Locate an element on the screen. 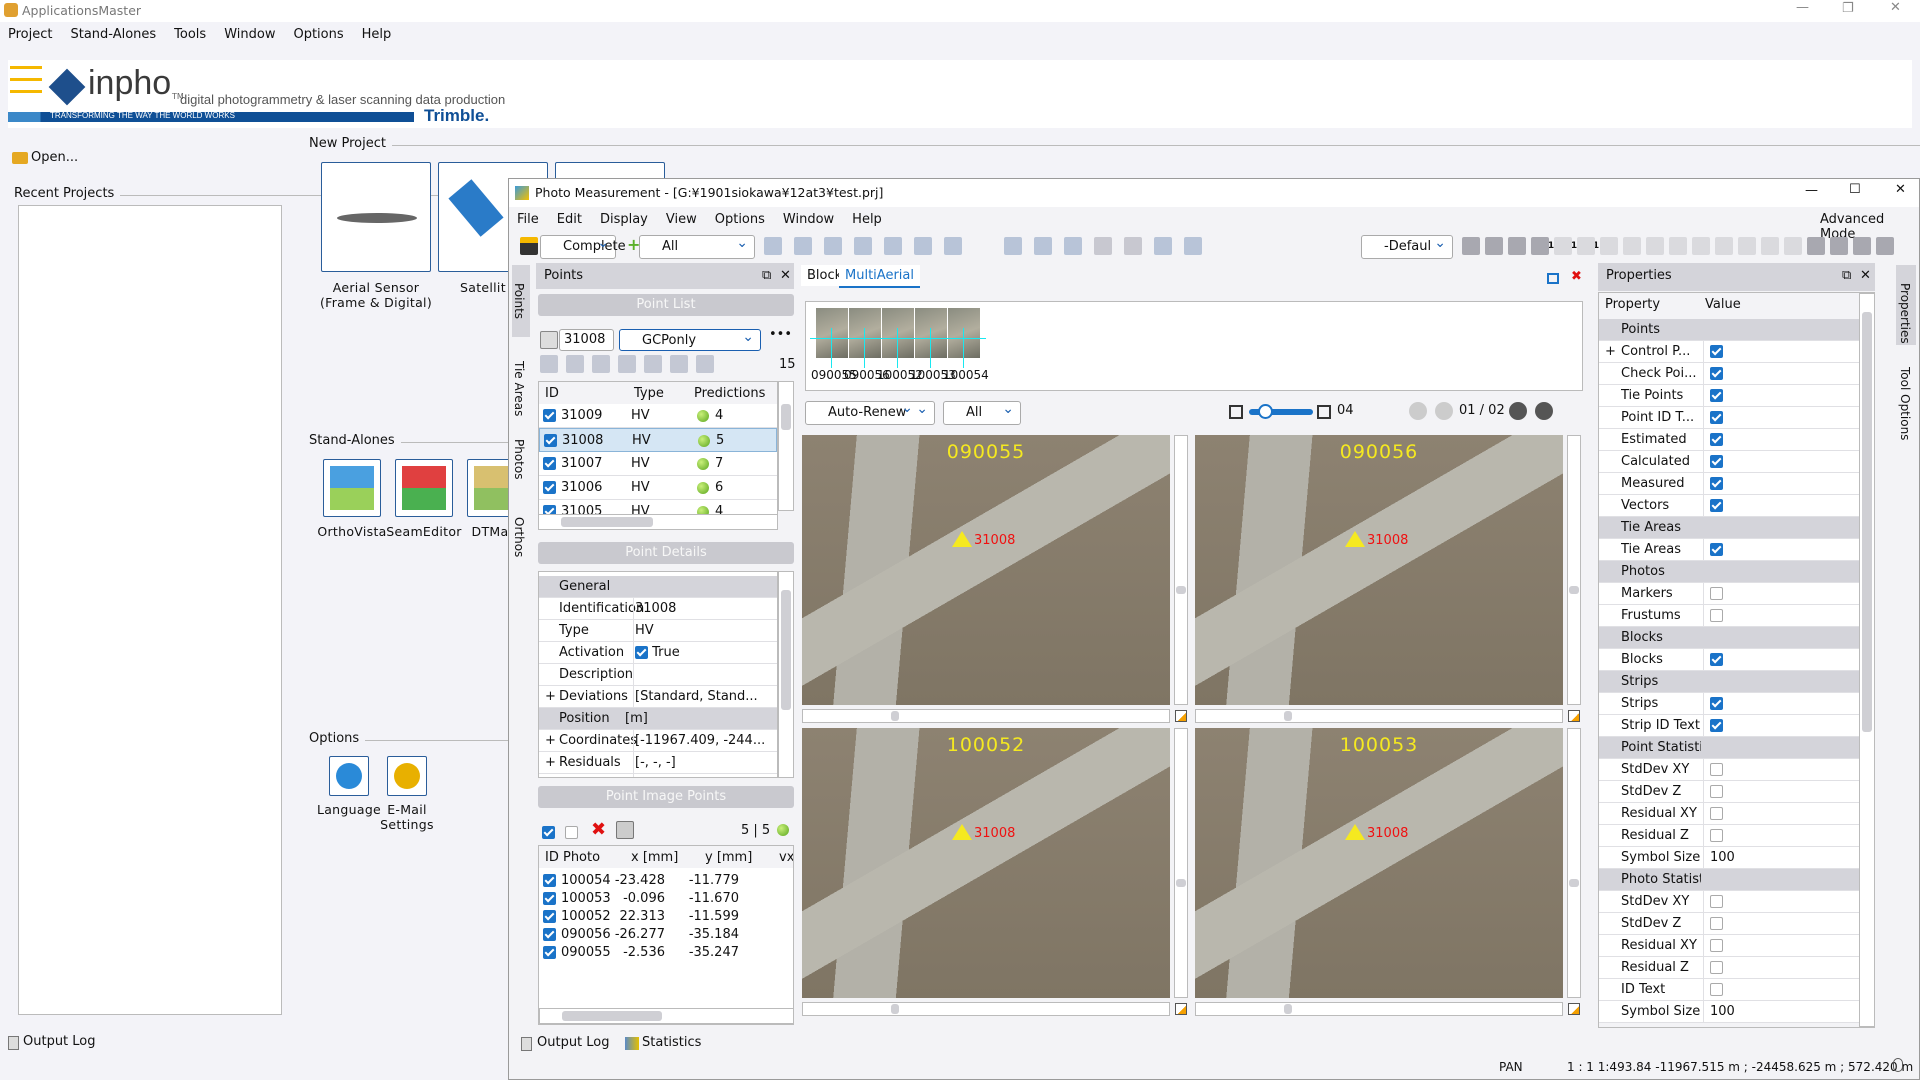 The width and height of the screenshot is (1920, 1080). property-row: Vectors is located at coordinates (1729, 506).